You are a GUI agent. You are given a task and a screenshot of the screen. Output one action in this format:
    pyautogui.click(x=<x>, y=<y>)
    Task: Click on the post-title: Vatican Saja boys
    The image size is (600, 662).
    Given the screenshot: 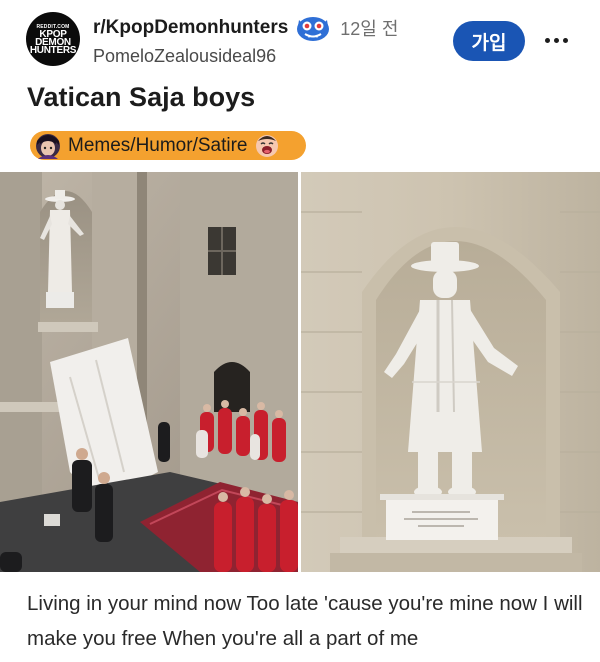 What is the action you would take?
    pyautogui.click(x=141, y=97)
    